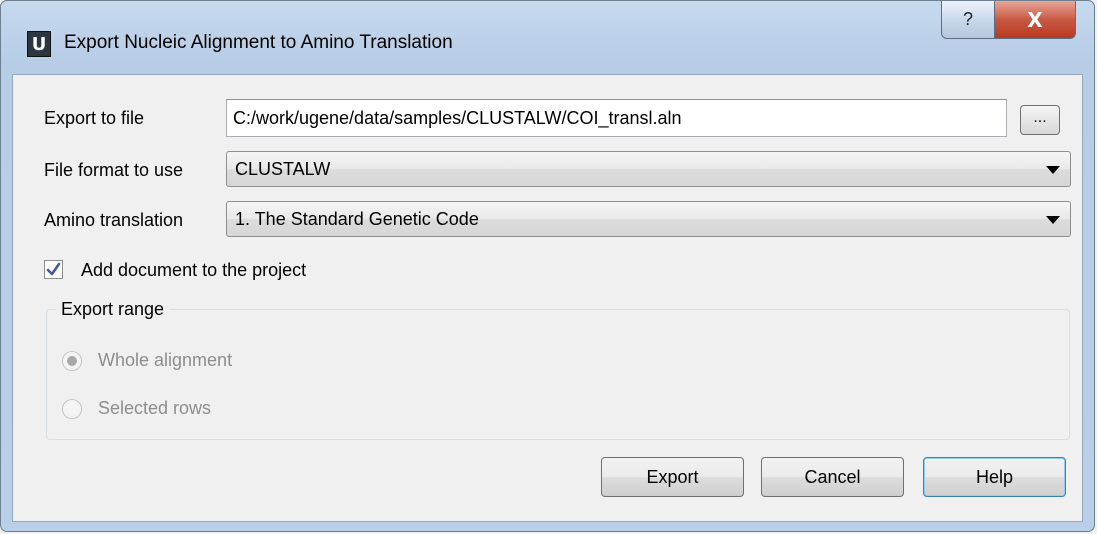  I want to click on question-mark-icon: ?, so click(967, 19).